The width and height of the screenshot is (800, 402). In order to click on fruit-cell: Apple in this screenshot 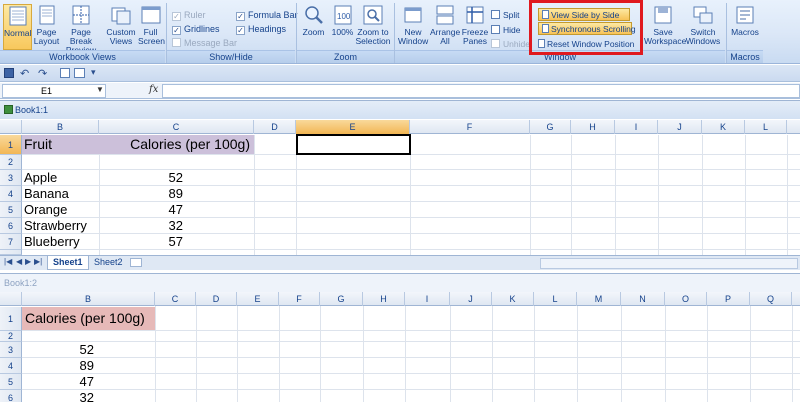, I will do `click(61, 177)`.